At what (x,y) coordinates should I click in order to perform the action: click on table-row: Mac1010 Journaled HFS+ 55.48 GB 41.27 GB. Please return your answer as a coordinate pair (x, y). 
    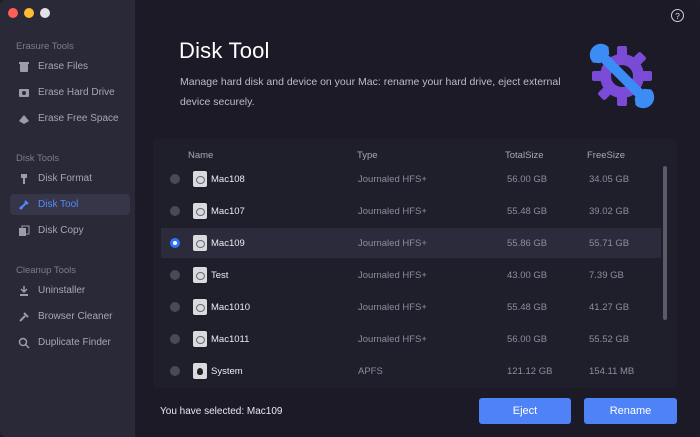
    Looking at the image, I should click on (411, 307).